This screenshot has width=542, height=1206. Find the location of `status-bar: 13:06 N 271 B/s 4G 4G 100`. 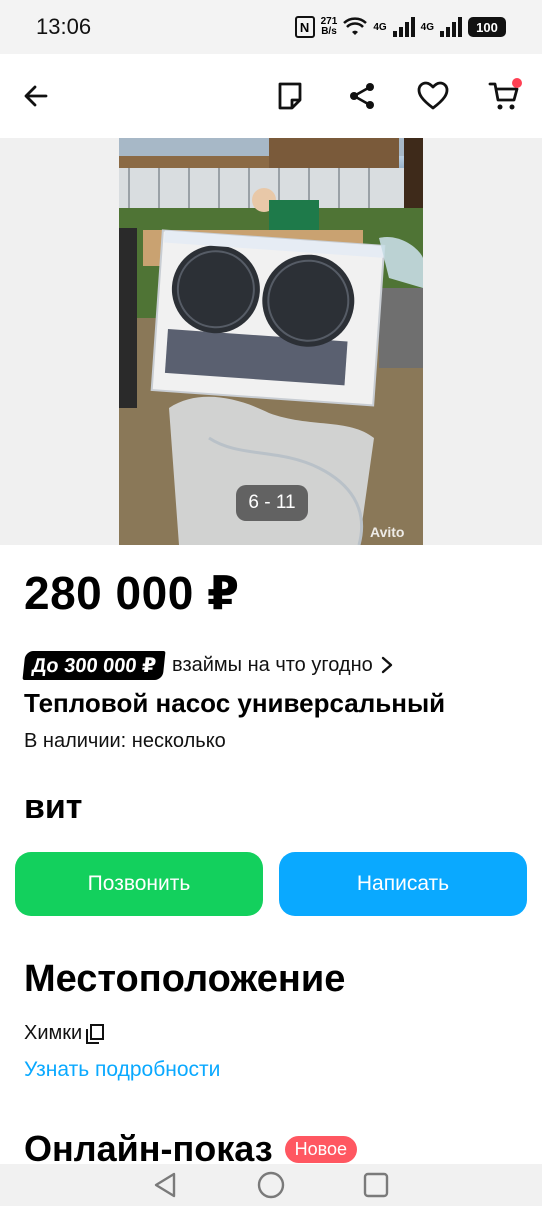

status-bar: 13:06 N 271 B/s 4G 4G 100 is located at coordinates (271, 27).